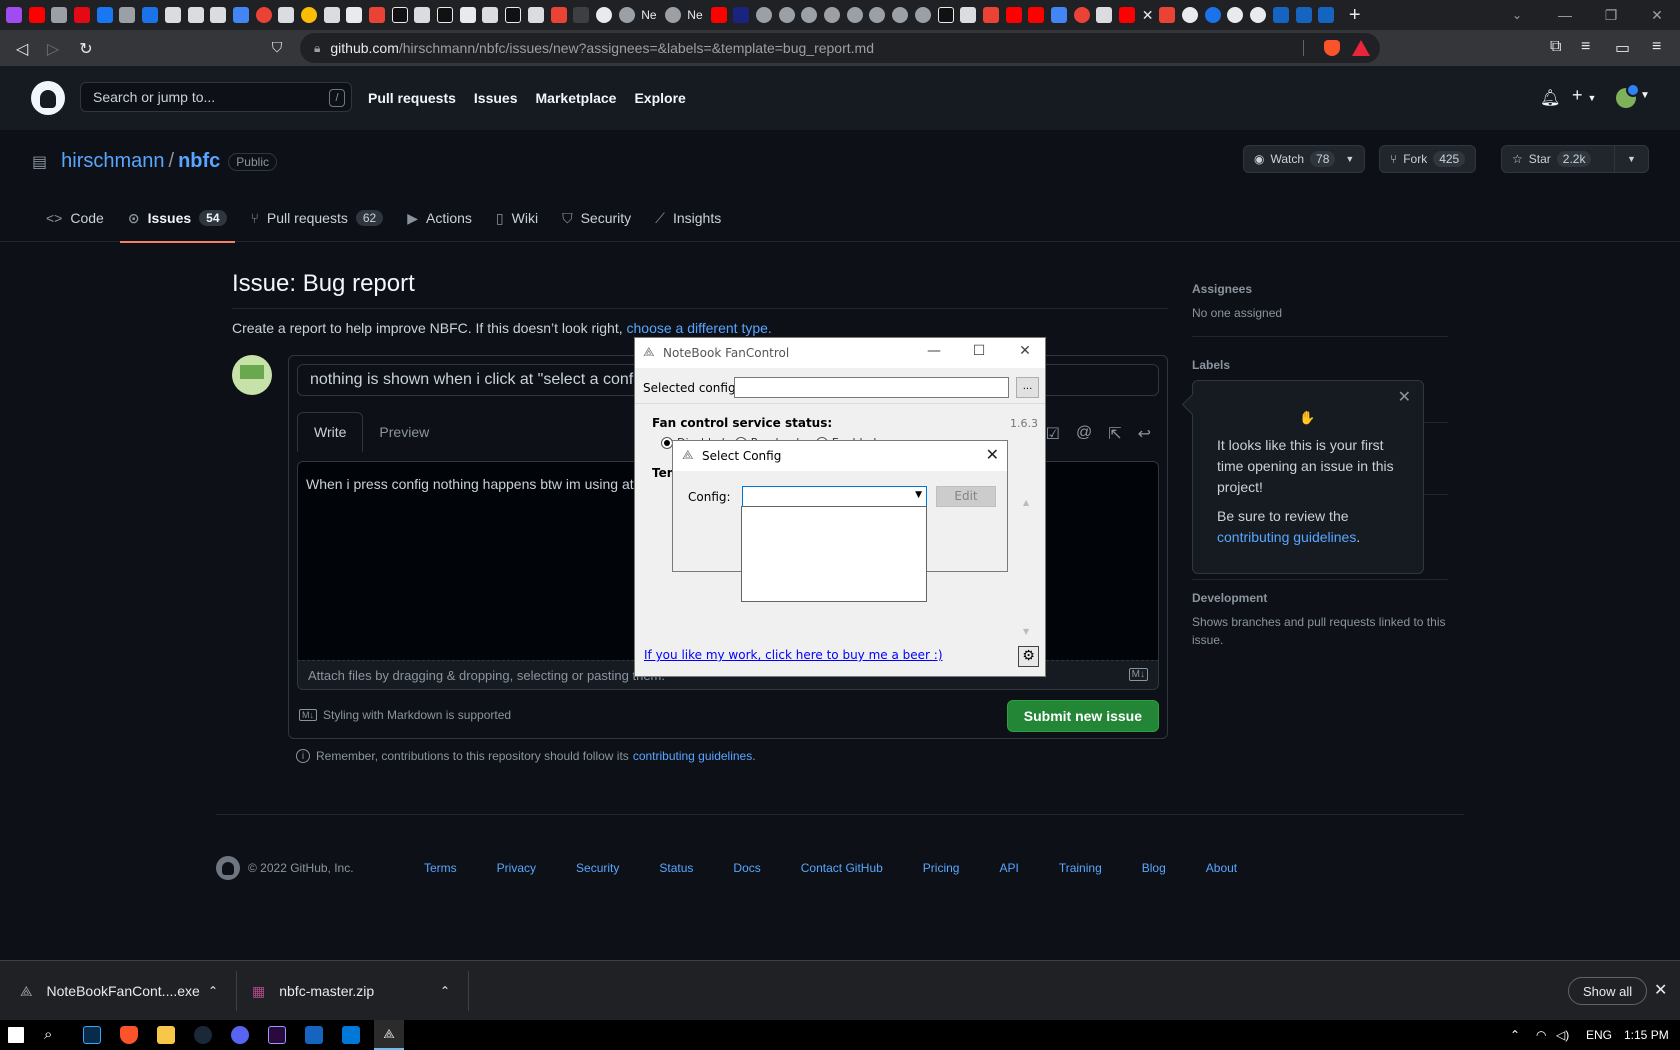 This screenshot has width=1680, height=1050. I want to click on red-circle-icon, so click(263, 15).